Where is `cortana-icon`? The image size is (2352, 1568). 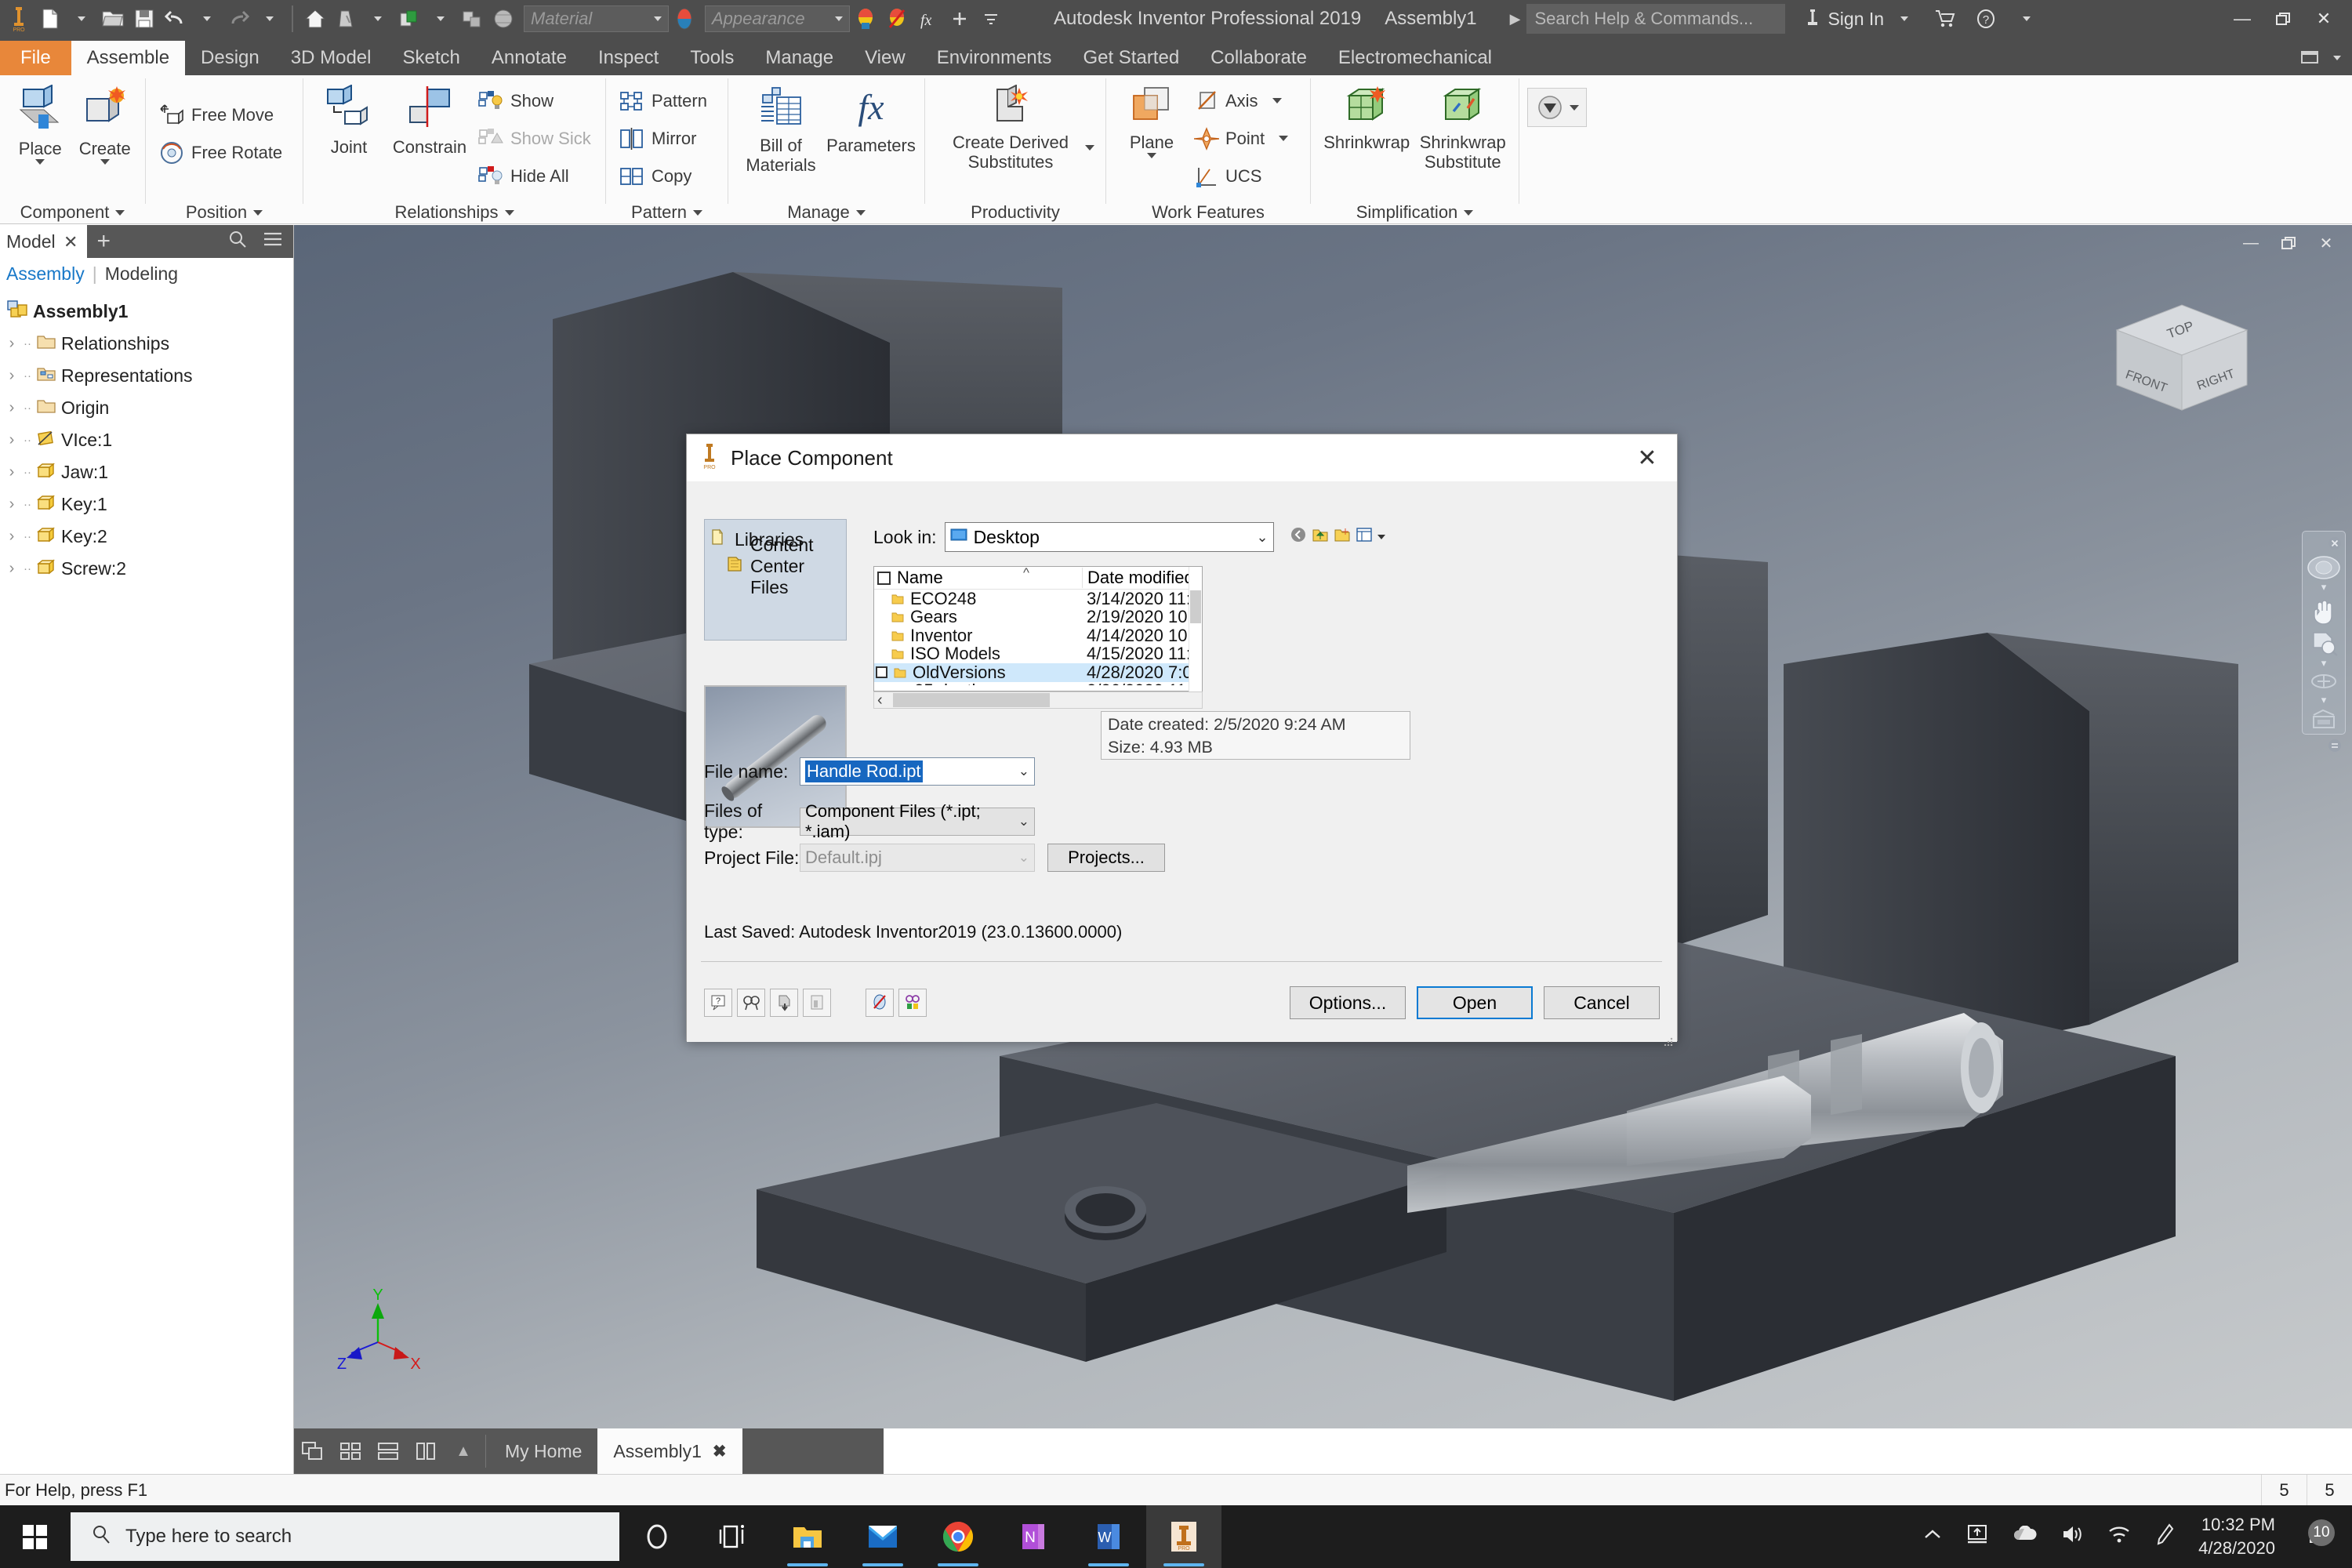 cortana-icon is located at coordinates (657, 1536).